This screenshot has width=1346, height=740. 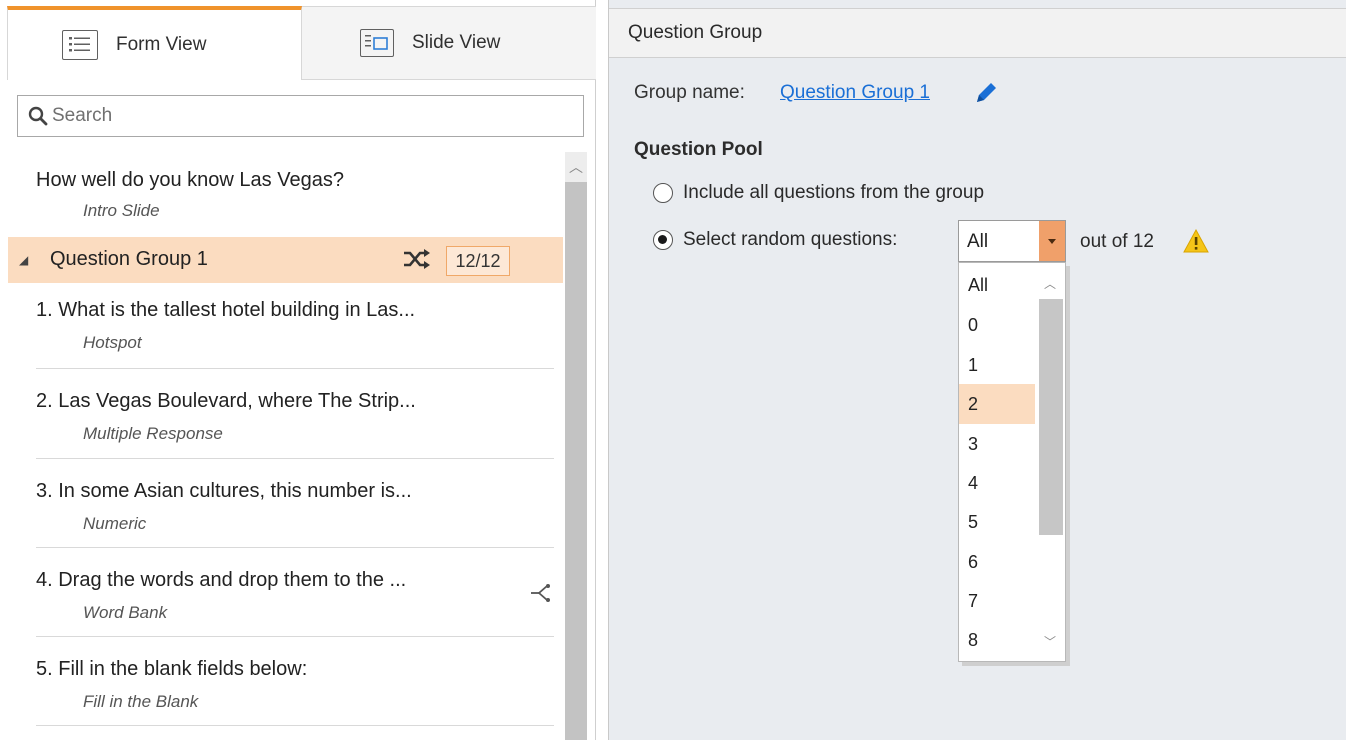 I want to click on view-tabs: Form View Slide View, so click(x=298, y=40).